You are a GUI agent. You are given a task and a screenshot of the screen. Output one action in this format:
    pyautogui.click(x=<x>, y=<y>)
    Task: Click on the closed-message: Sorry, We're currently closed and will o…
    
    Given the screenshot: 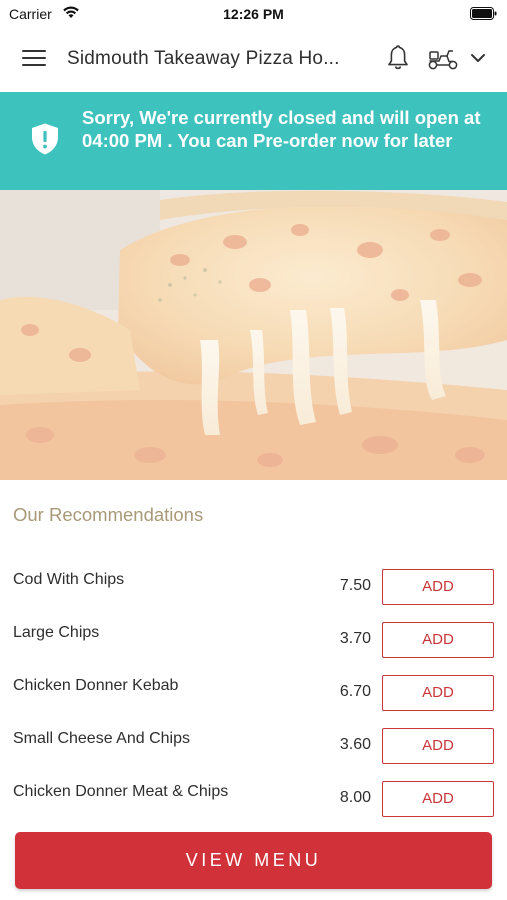 What is the action you would take?
    pyautogui.click(x=281, y=129)
    